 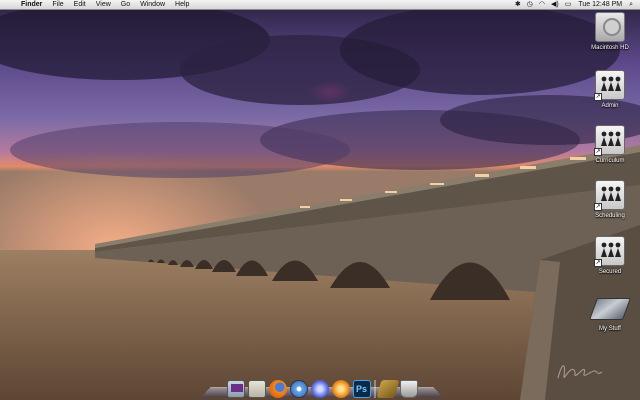 I want to click on menu-window: Window, so click(x=152, y=5).